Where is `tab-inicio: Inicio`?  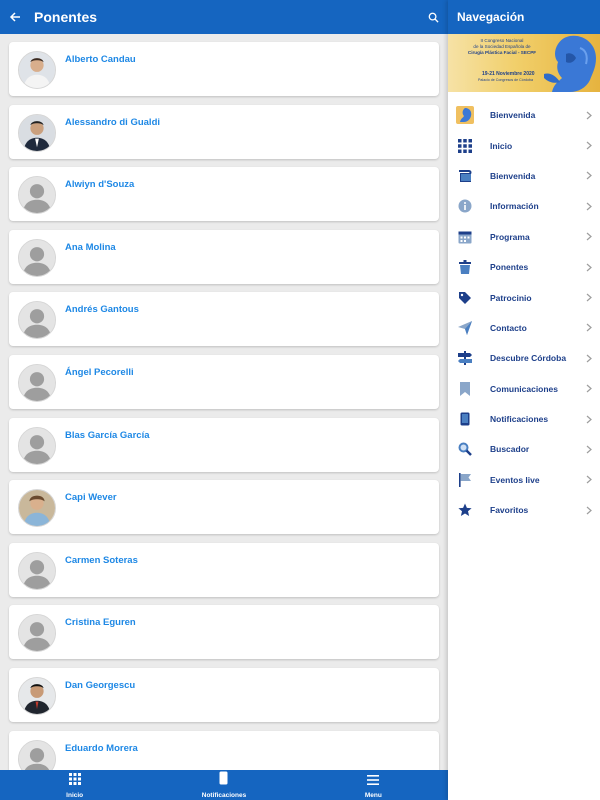 tab-inicio: Inicio is located at coordinates (74, 785).